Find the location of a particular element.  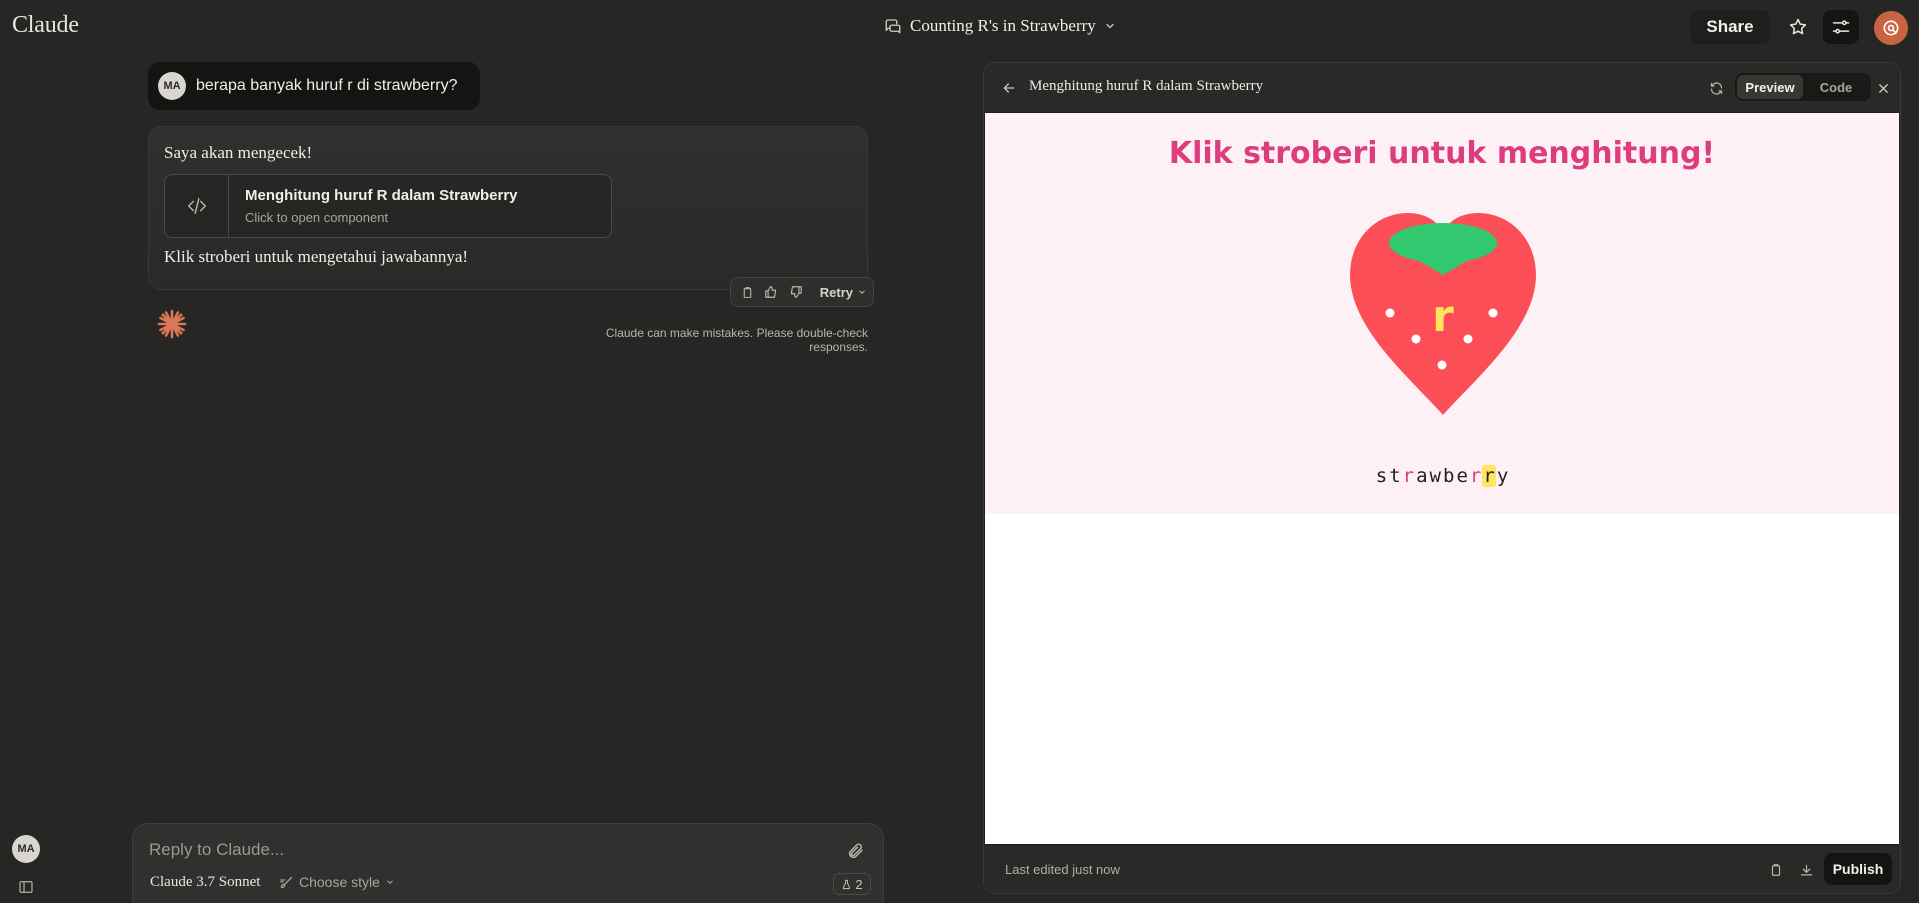

thumbs-down-icon is located at coordinates (796, 292).